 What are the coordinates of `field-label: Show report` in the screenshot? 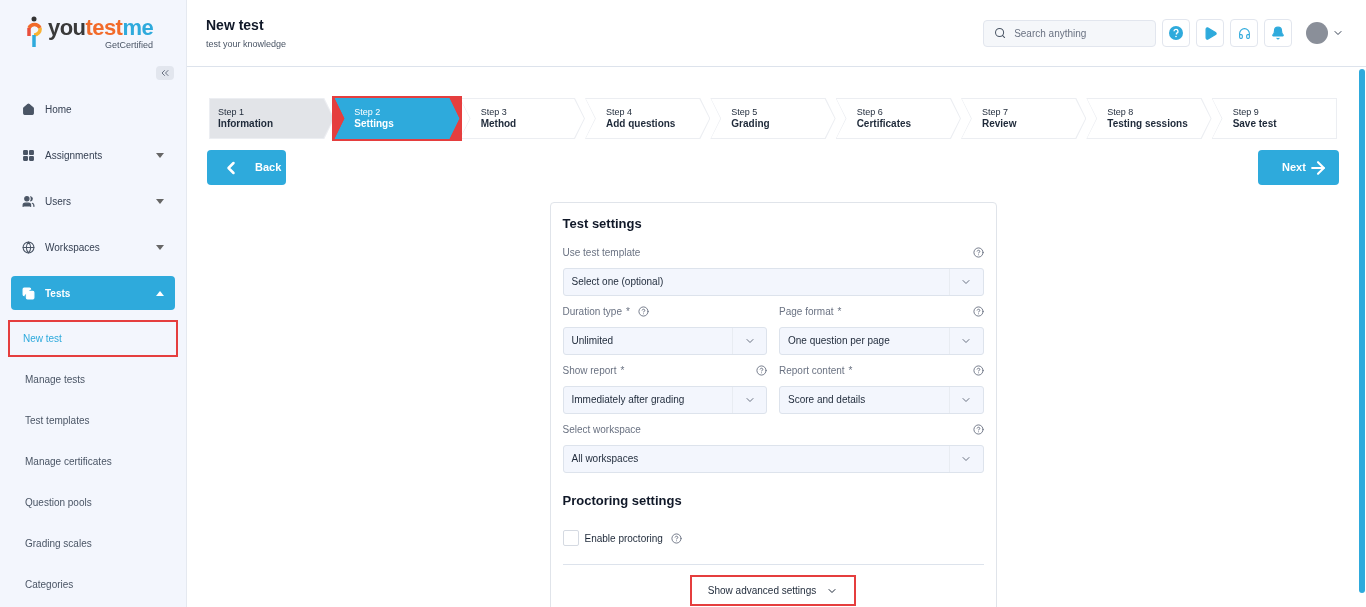 It's located at (589, 371).